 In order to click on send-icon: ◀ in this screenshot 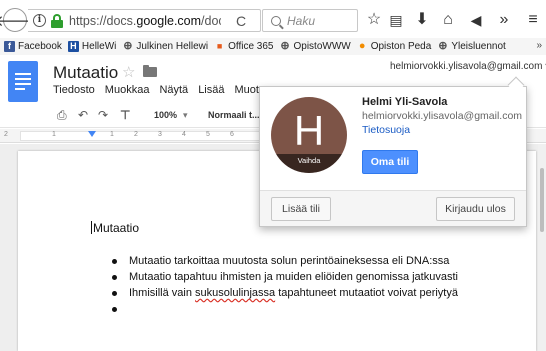, I will do `click(476, 20)`.